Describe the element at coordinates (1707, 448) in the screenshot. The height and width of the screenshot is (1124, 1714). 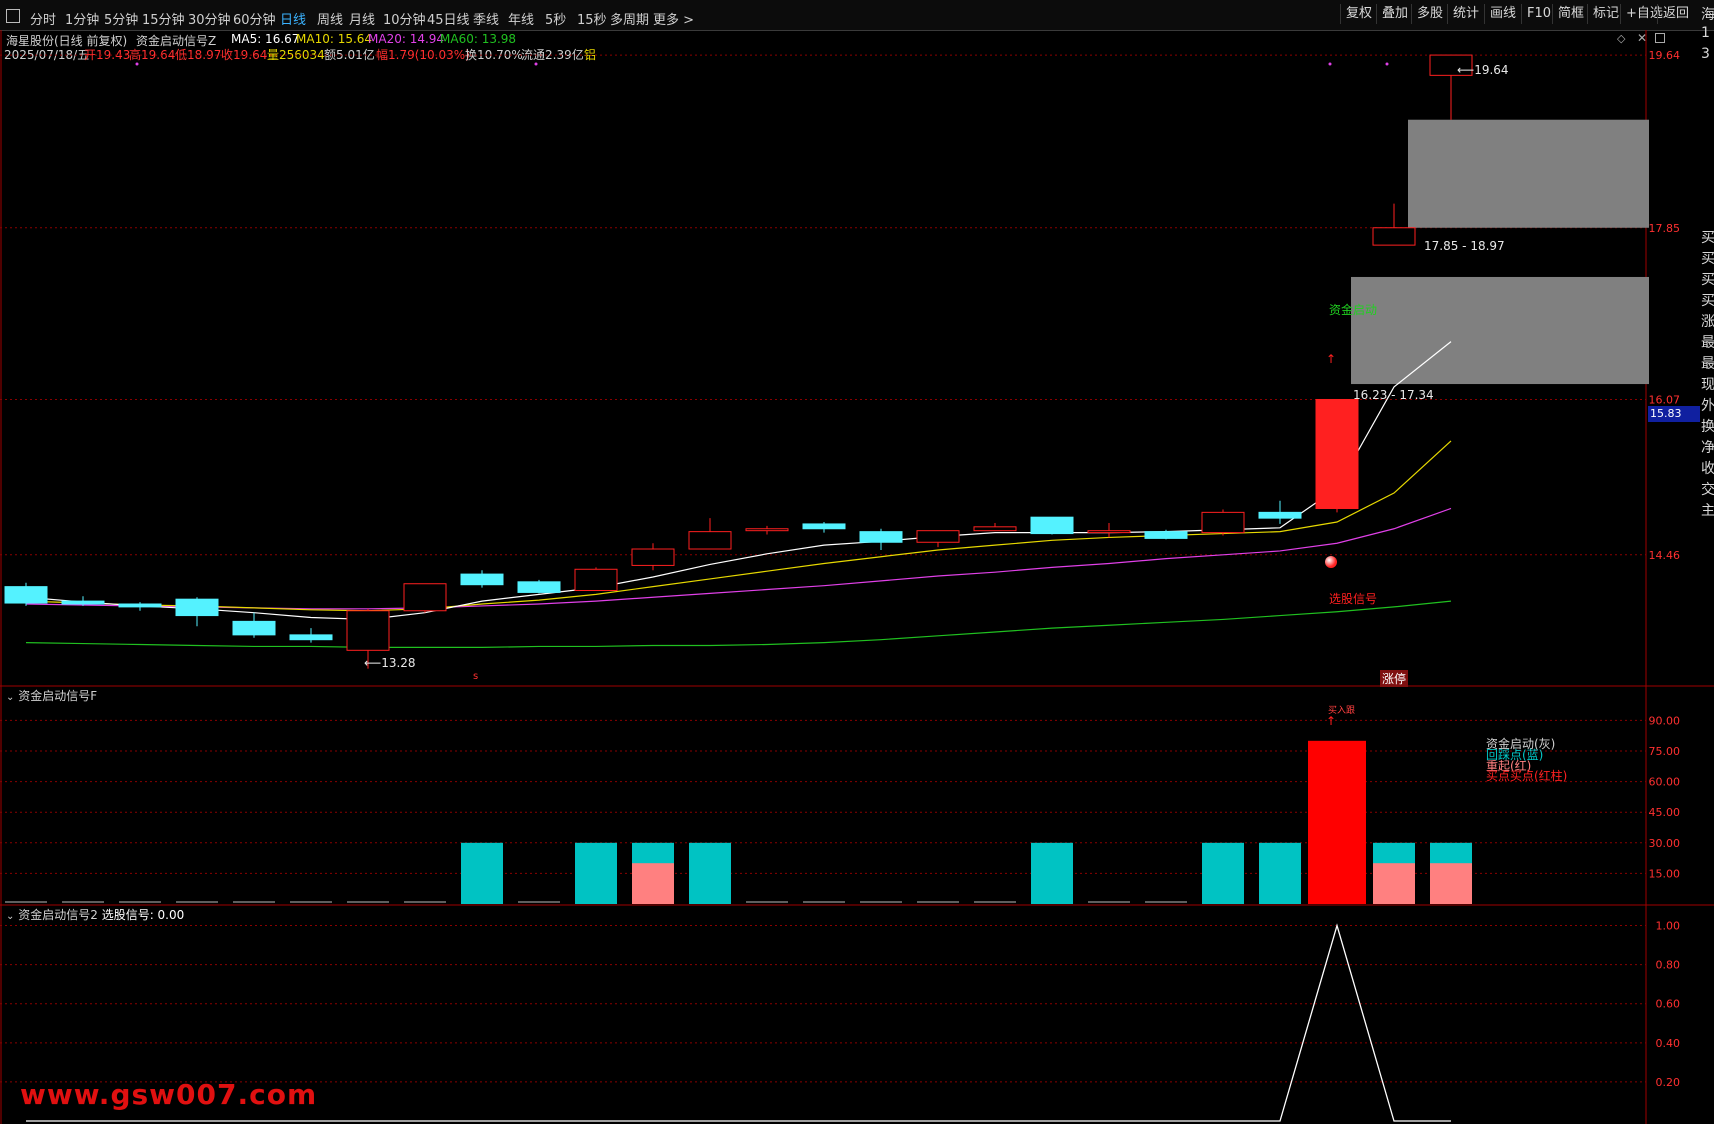
I see `side-strip-item: 净` at that location.